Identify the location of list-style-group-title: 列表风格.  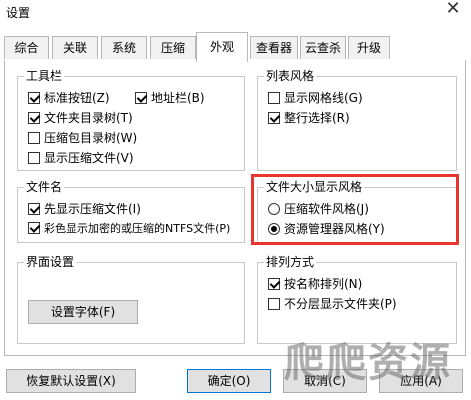
(290, 76).